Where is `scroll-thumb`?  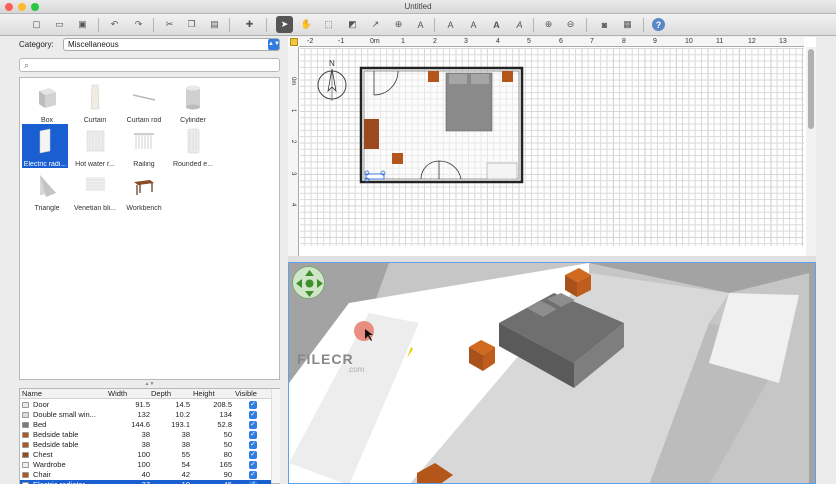
scroll-thumb is located at coordinates (811, 89).